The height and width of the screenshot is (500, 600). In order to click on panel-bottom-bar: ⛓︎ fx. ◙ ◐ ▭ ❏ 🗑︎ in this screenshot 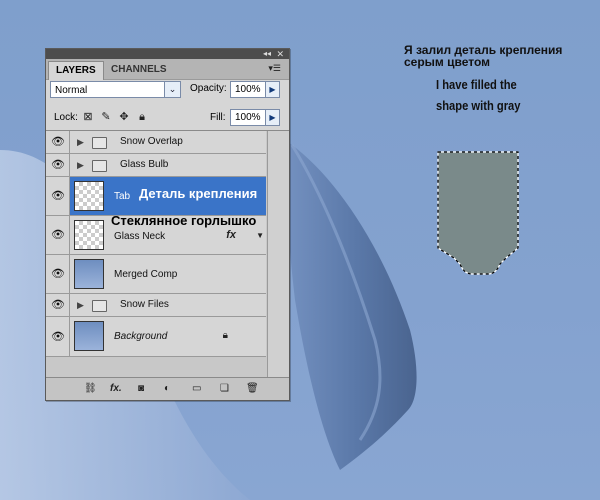, I will do `click(167, 388)`.